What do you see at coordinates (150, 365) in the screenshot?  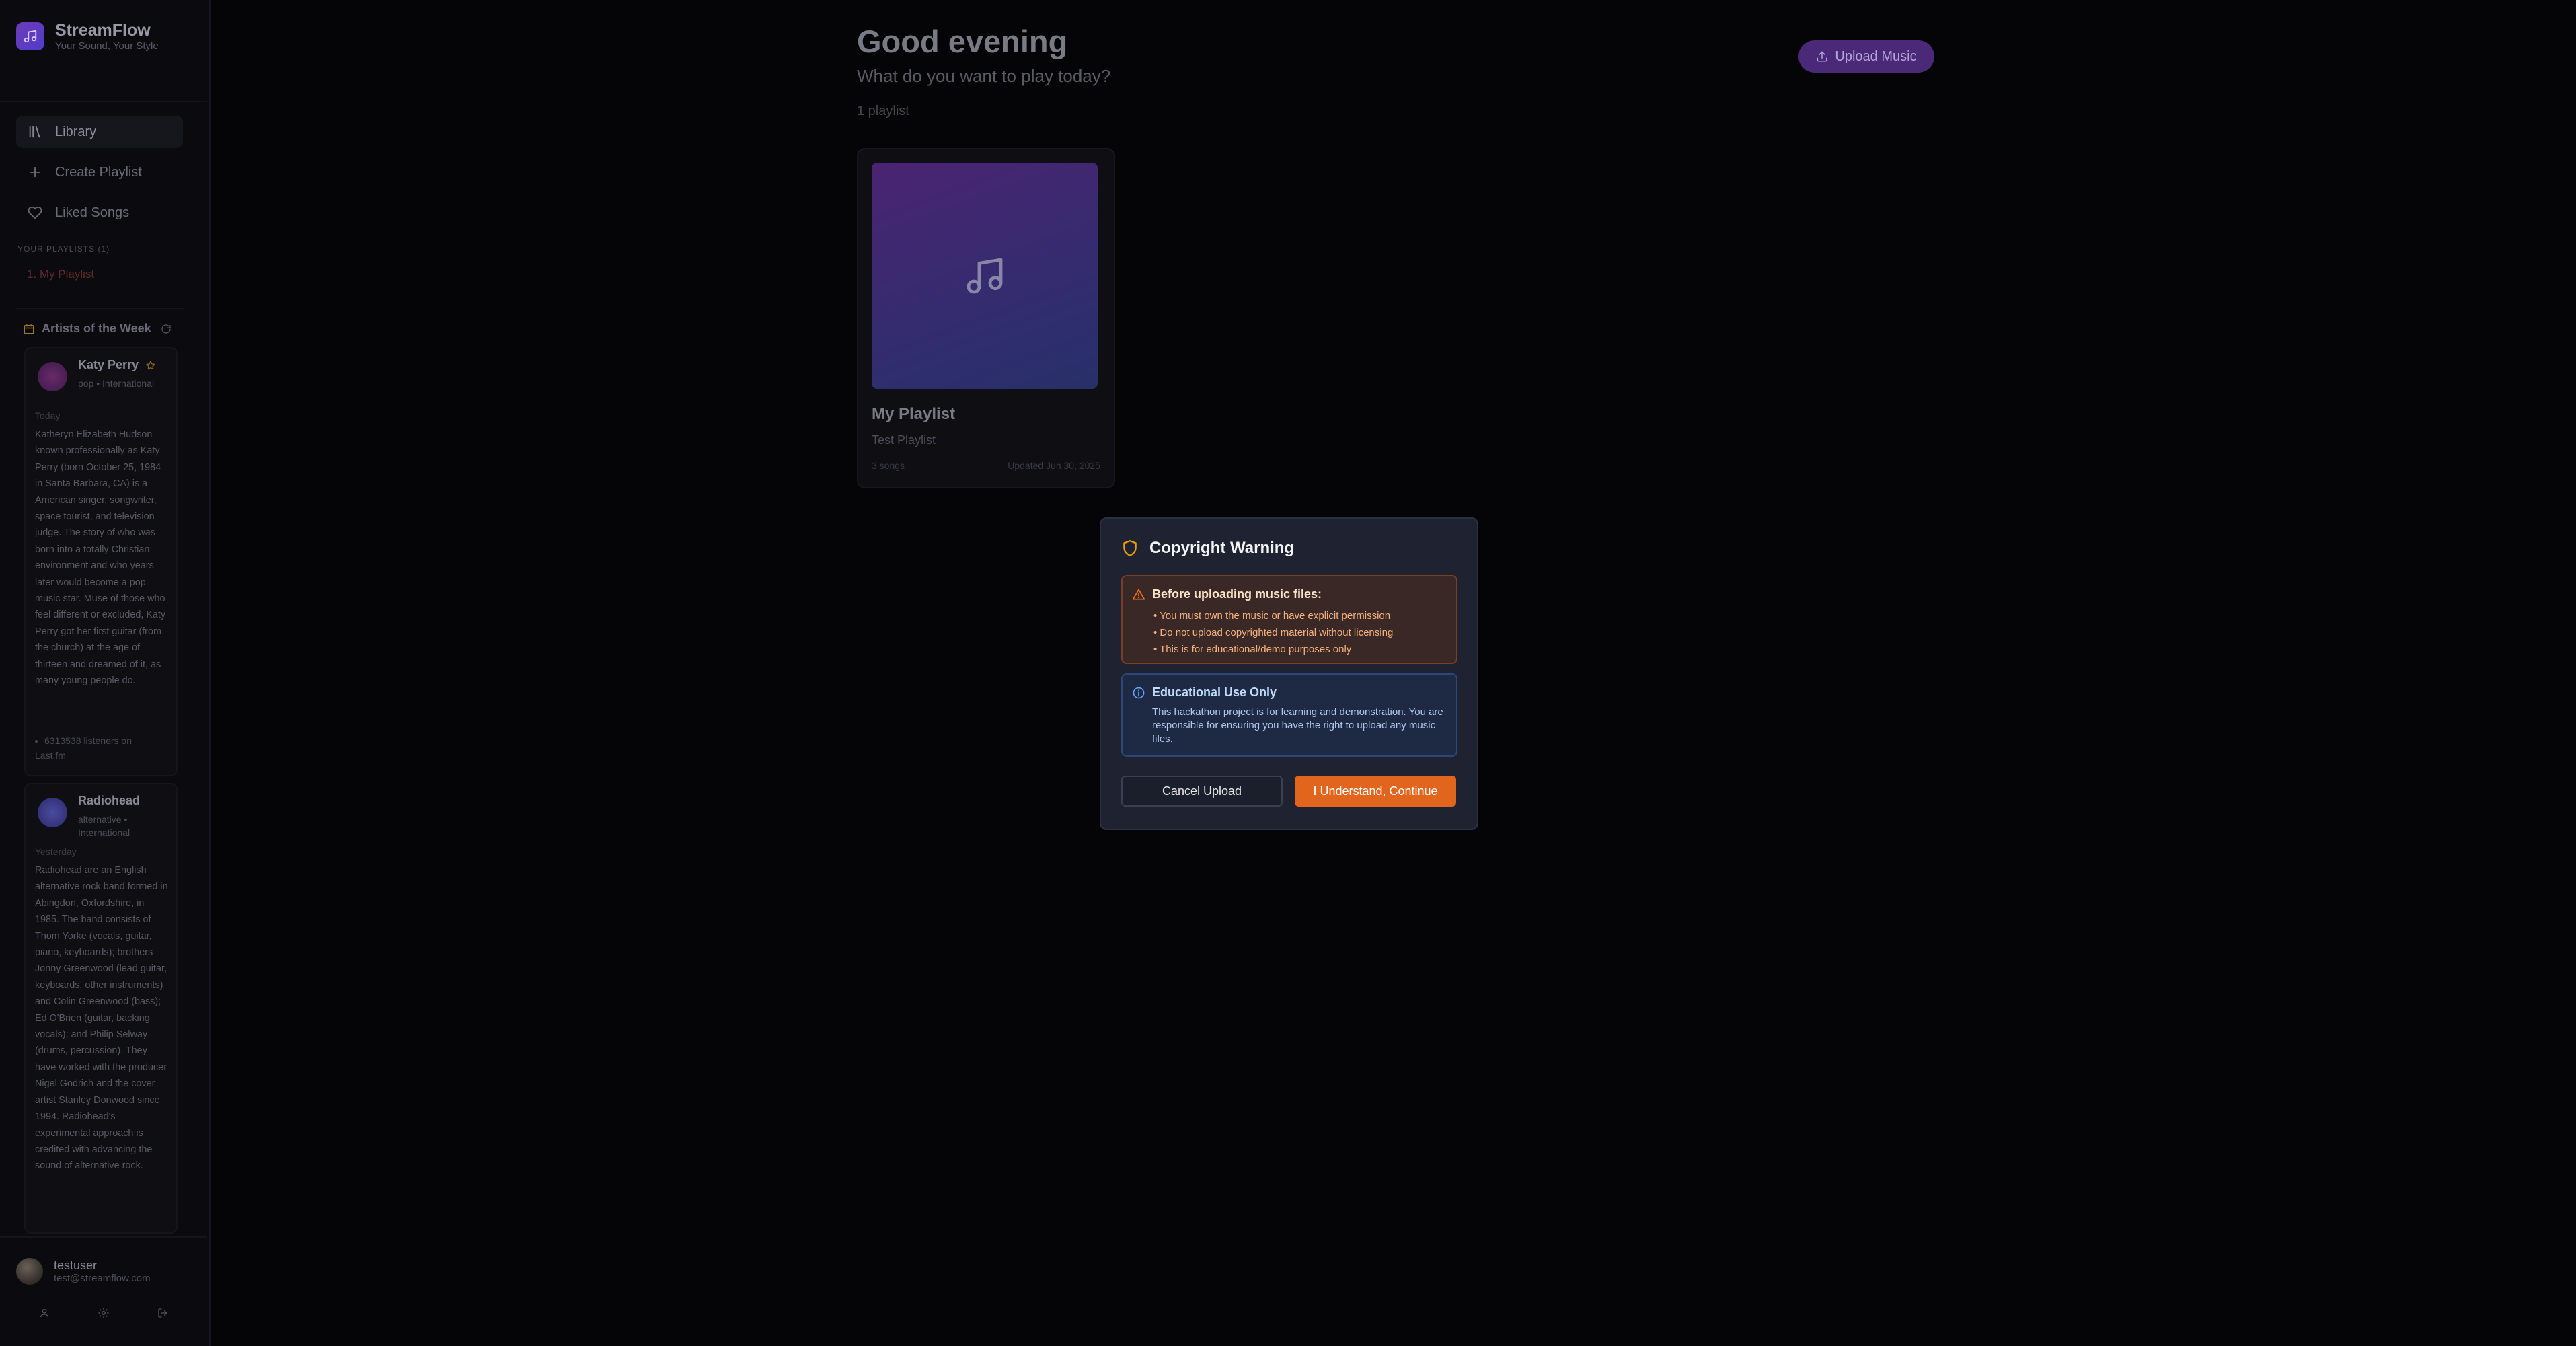 I see `star-icon` at bounding box center [150, 365].